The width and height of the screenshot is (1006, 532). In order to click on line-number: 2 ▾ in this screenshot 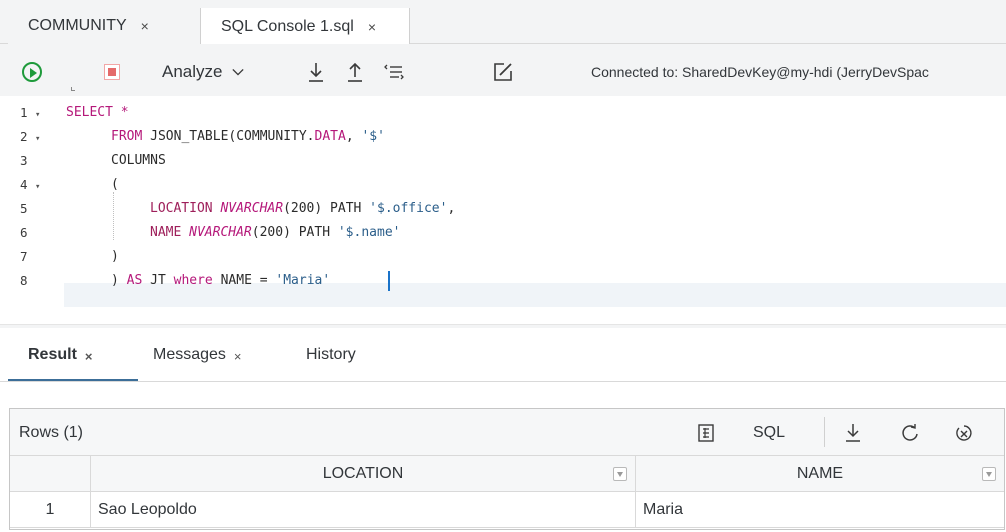, I will do `click(30, 136)`.